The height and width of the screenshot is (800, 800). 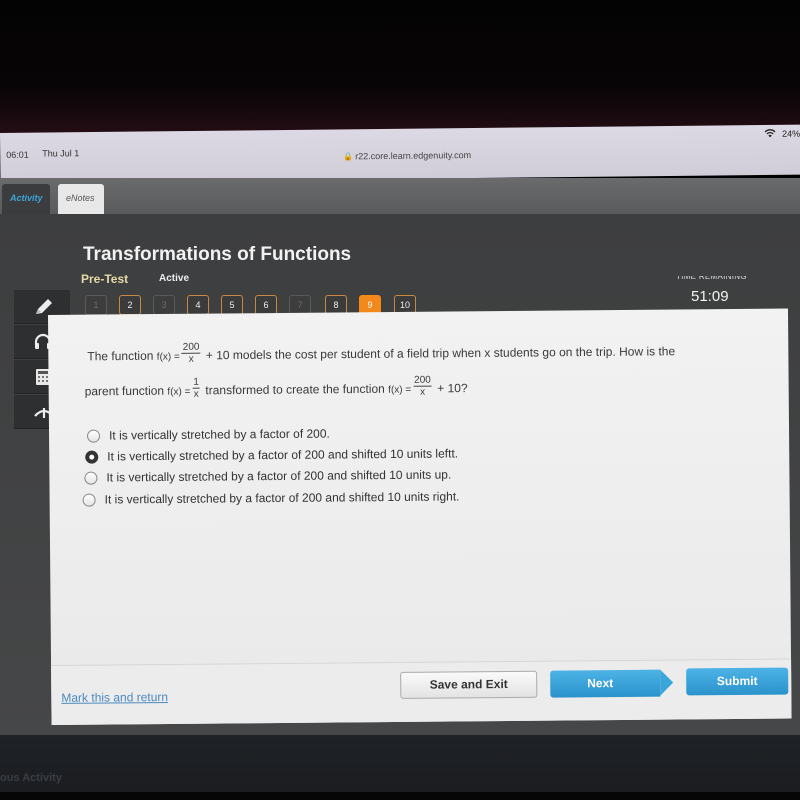 What do you see at coordinates (400, 767) in the screenshot?
I see `bottom-nav-bar: ous Activity` at bounding box center [400, 767].